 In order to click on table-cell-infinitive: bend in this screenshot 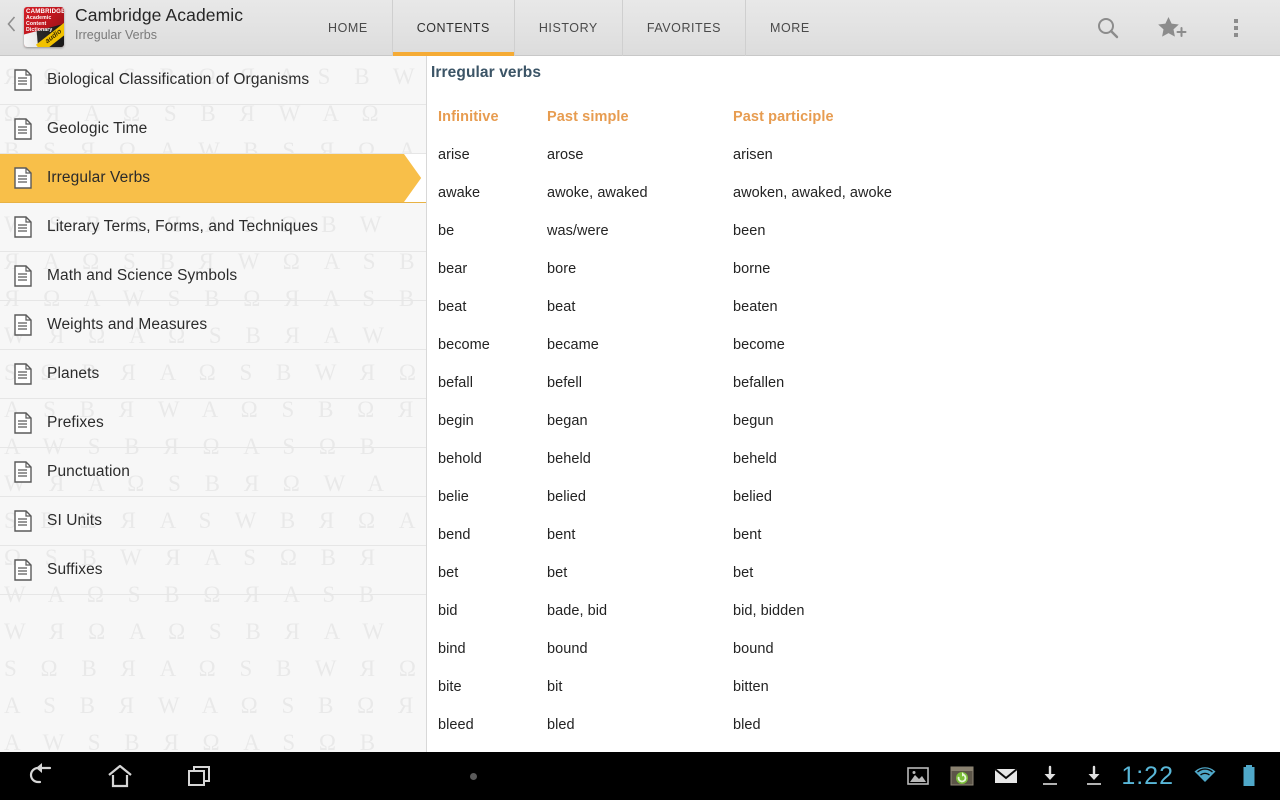, I will do `click(454, 535)`.